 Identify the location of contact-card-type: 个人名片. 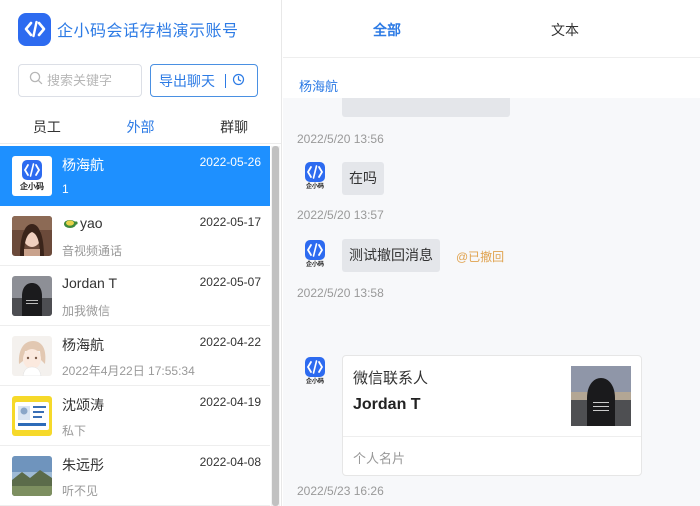
(379, 458).